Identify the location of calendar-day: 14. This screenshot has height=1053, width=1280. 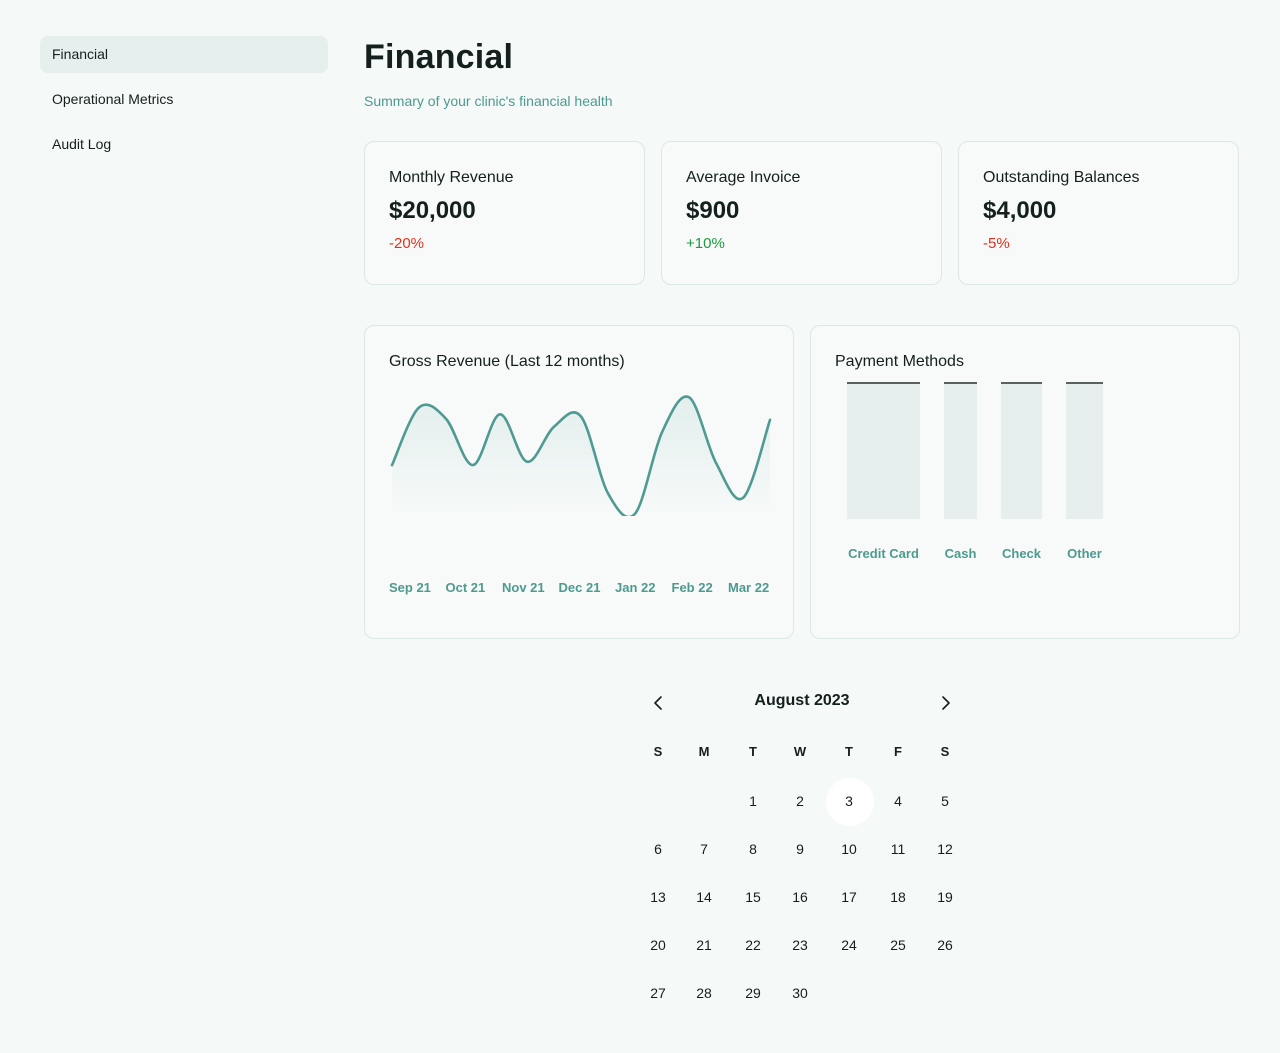
(704, 897).